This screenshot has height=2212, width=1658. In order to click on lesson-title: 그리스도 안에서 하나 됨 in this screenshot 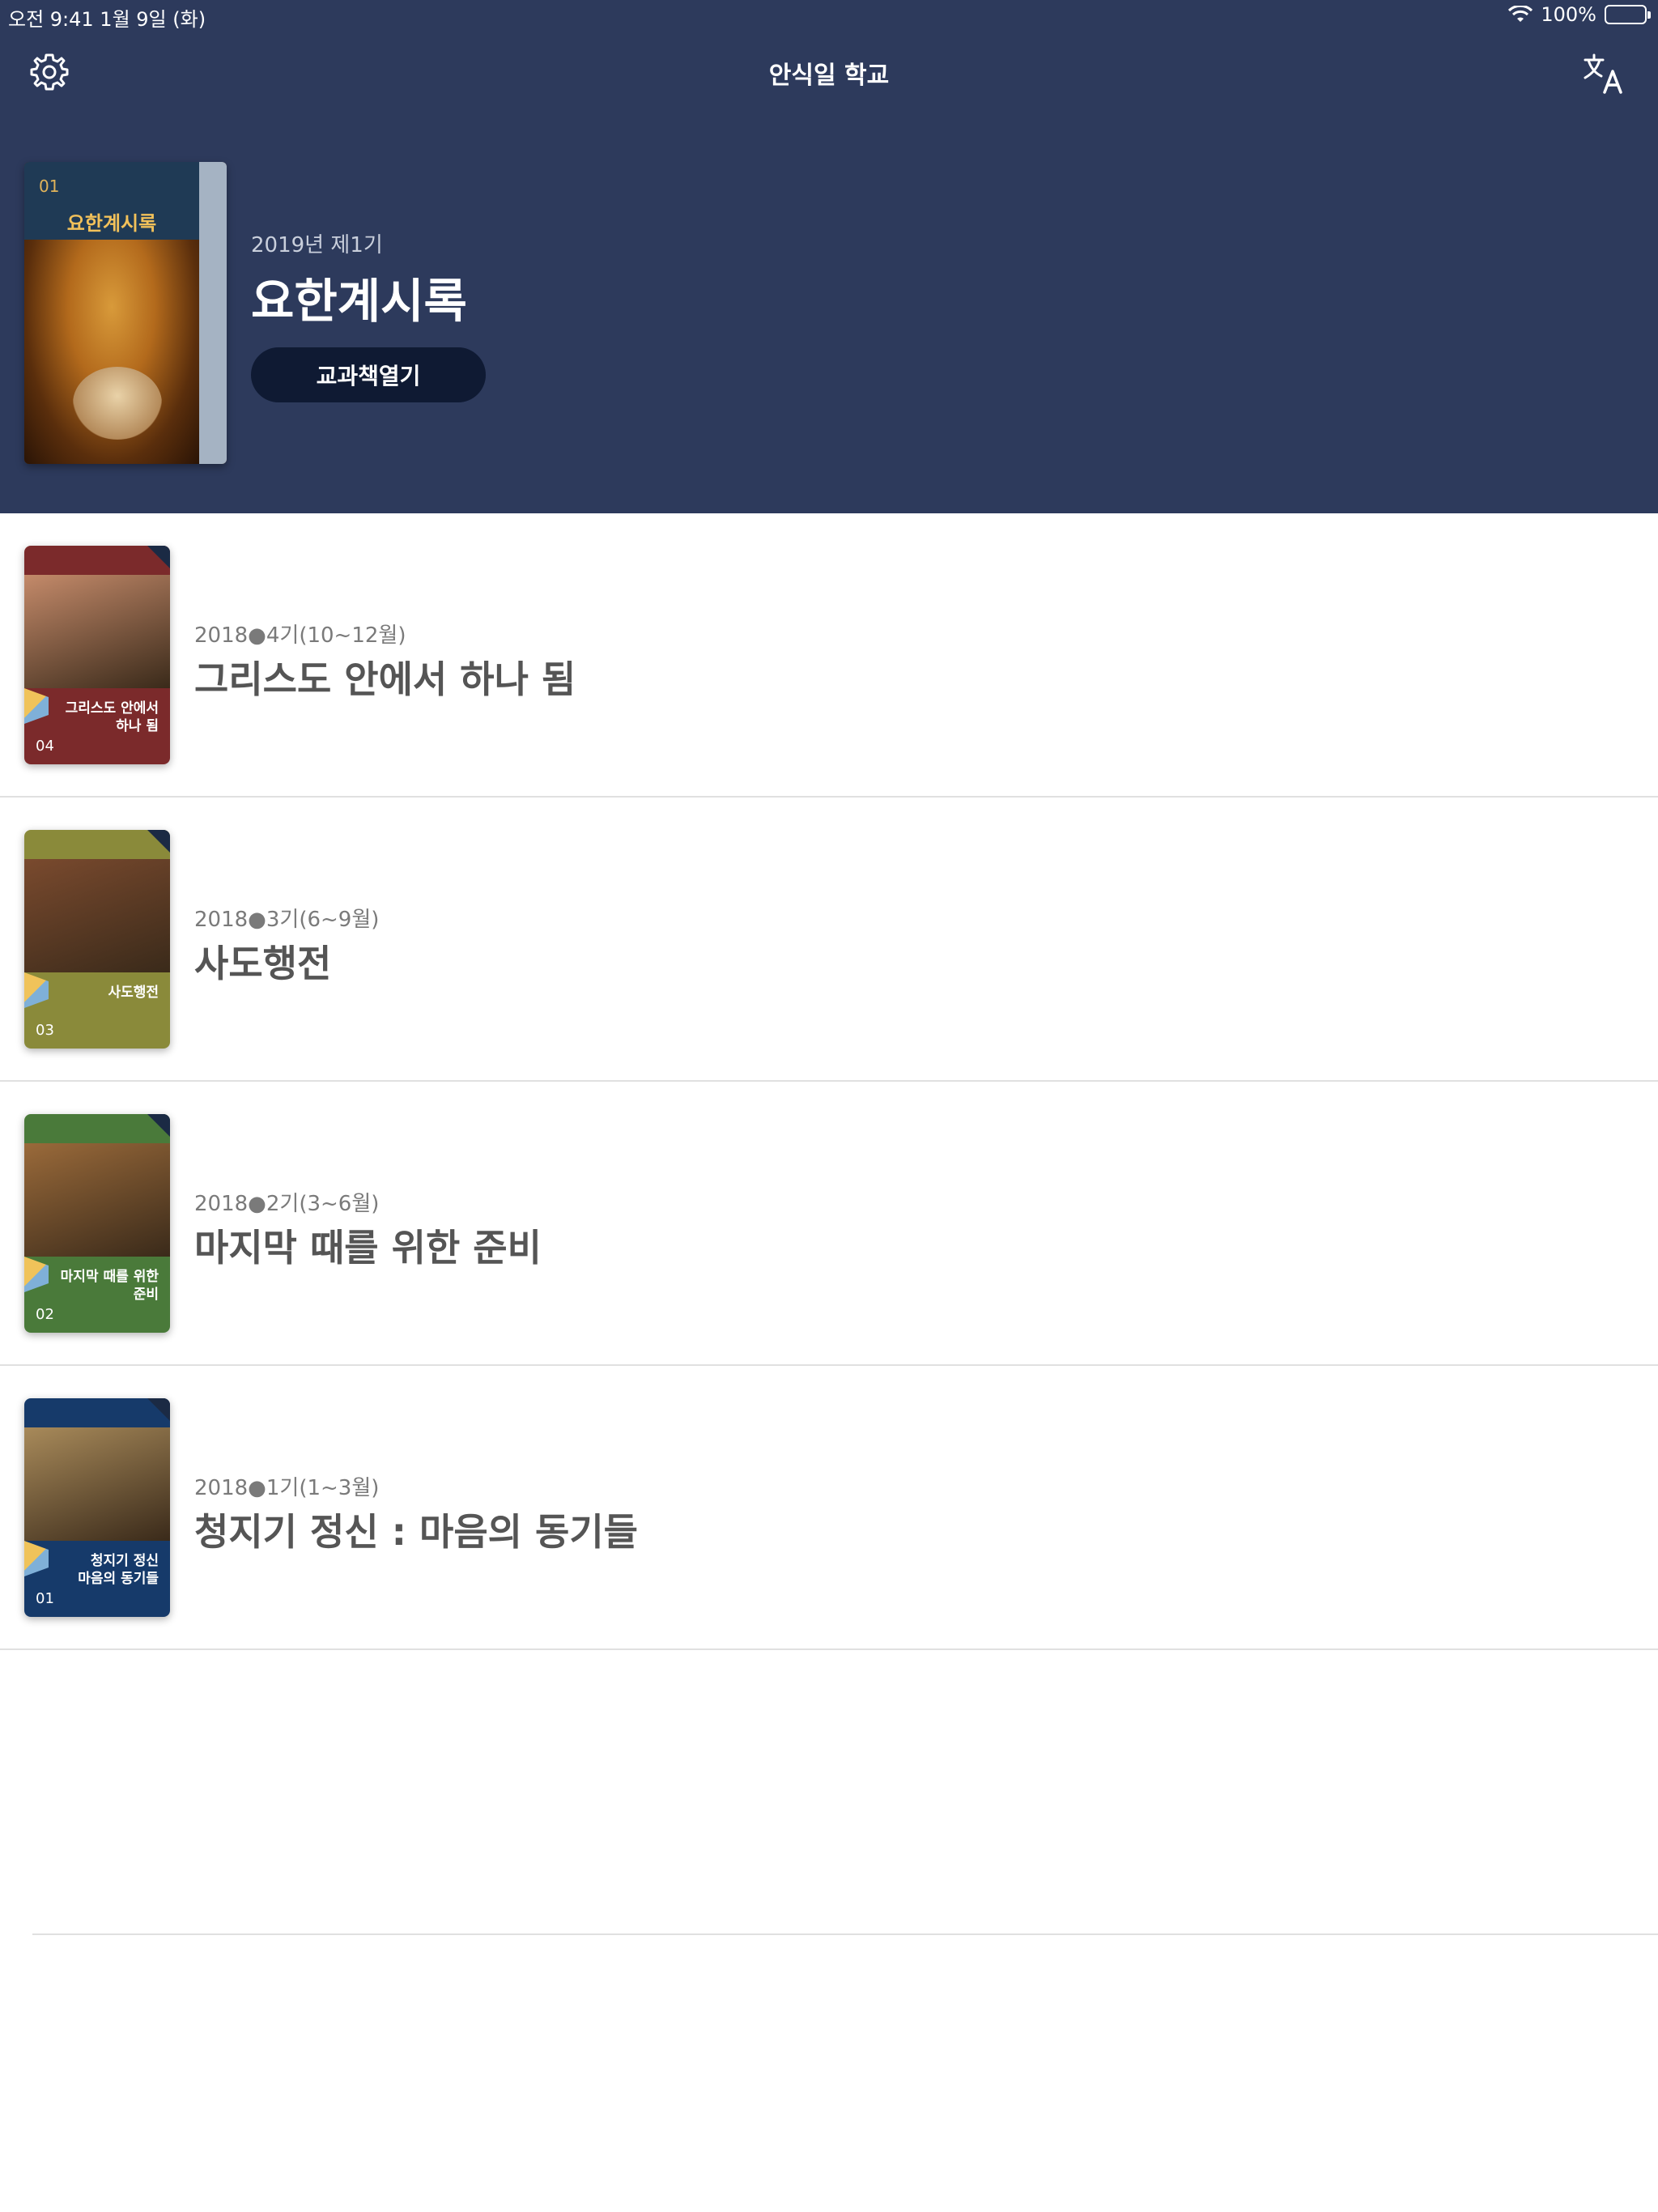, I will do `click(385, 679)`.